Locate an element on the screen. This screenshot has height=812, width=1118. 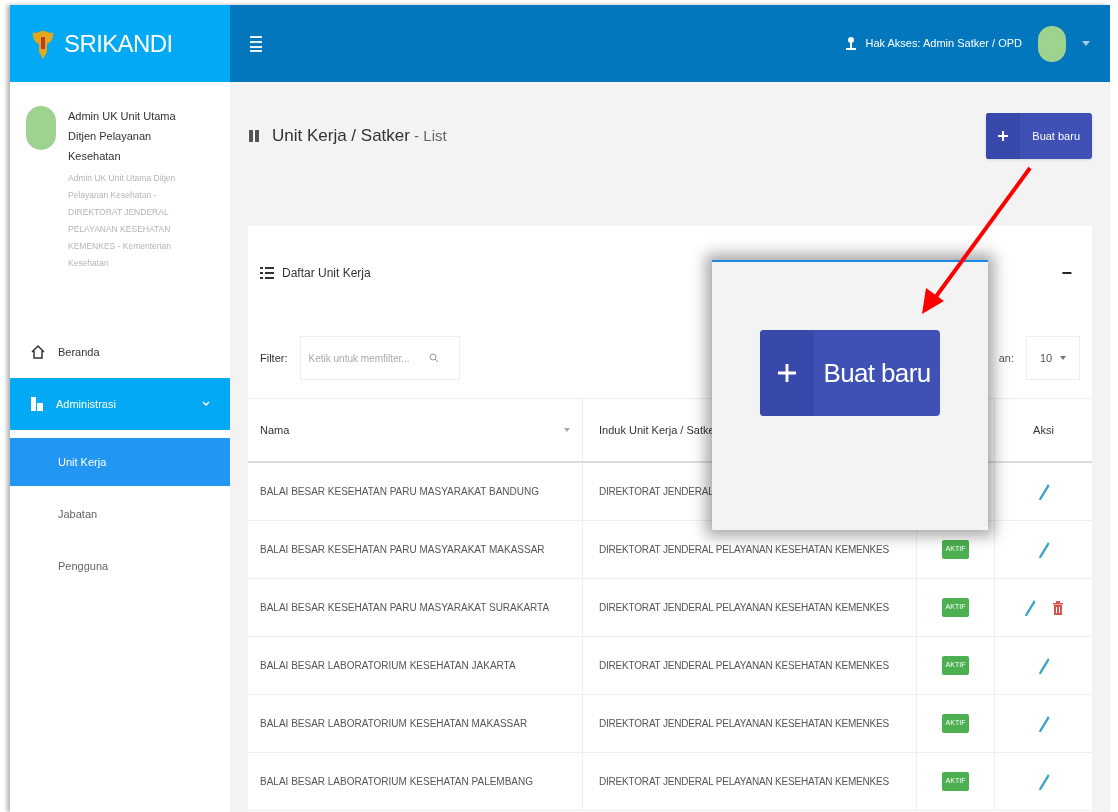
collapse-button: − is located at coordinates (1066, 273).